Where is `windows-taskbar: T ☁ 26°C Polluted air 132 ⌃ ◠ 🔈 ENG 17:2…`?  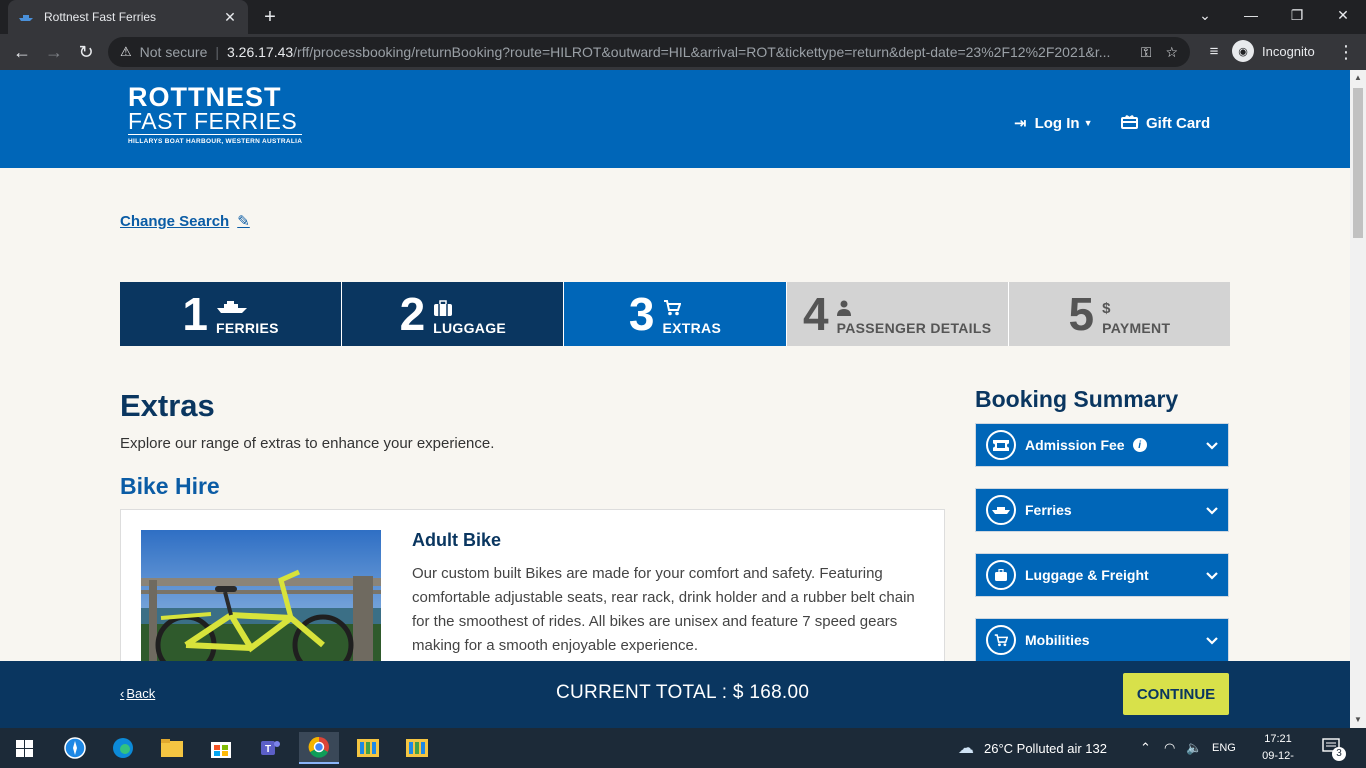
windows-taskbar: T ☁ 26°C Polluted air 132 ⌃ ◠ 🔈 ENG 17:2… is located at coordinates (683, 748).